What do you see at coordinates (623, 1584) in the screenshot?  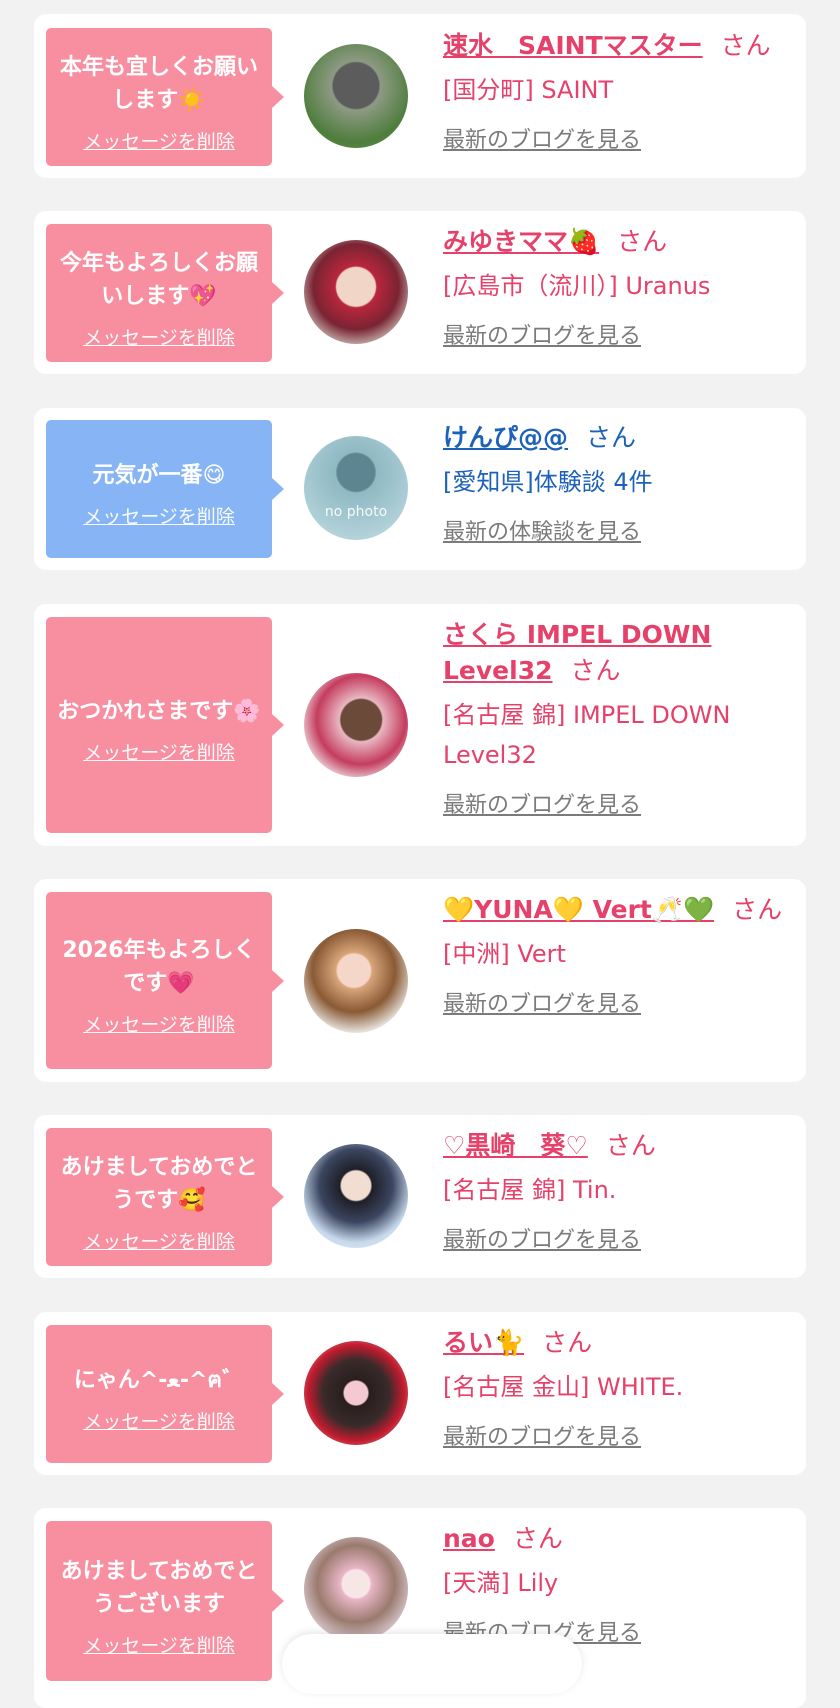 I see `profile-info: naoさん [天満] Lily 最新のブログを見る` at bounding box center [623, 1584].